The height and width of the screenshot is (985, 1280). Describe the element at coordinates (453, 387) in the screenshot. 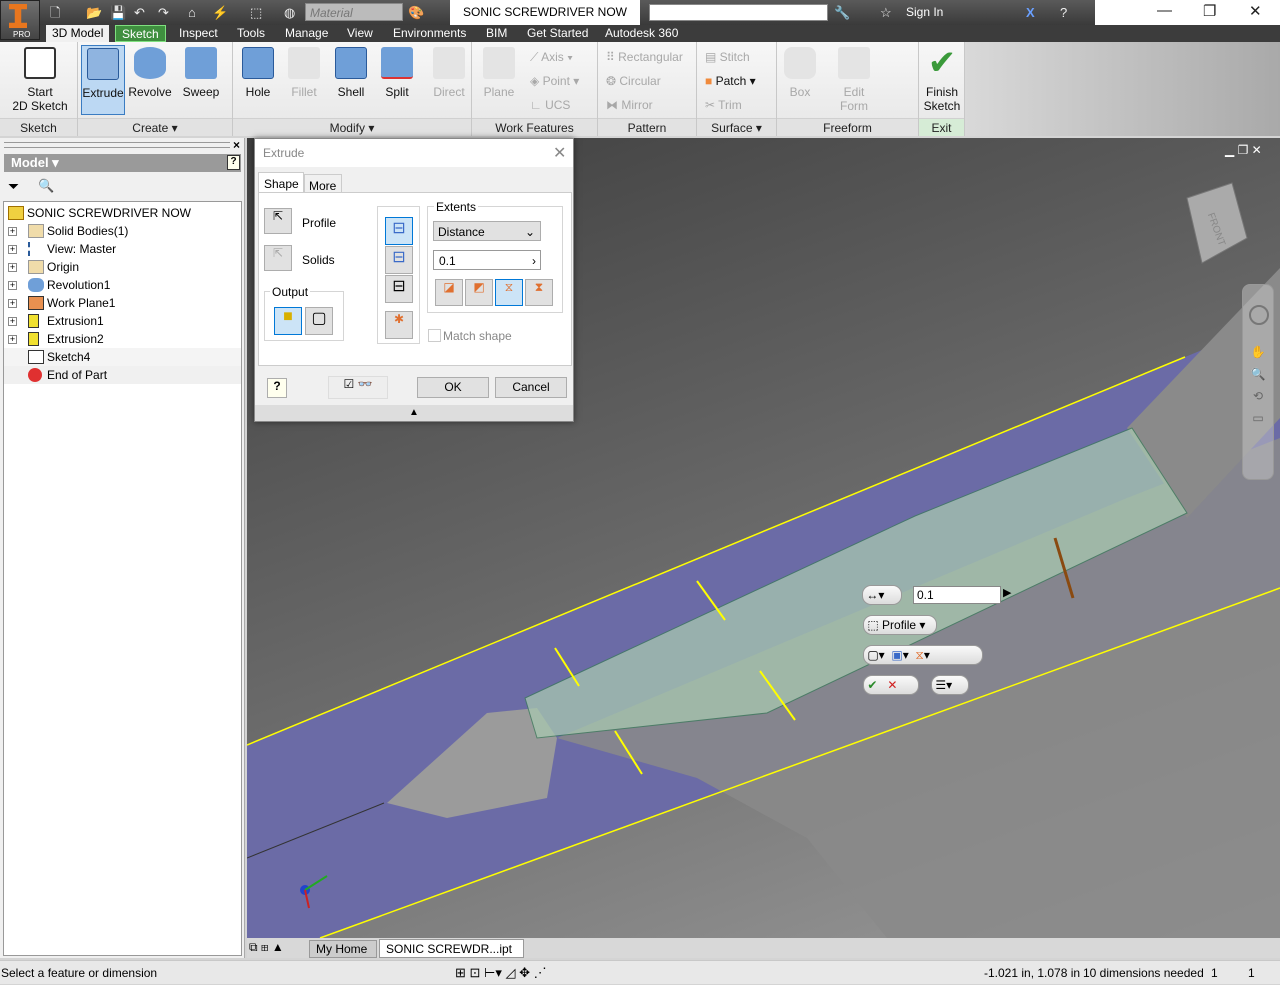

I see `ok-button: OK` at that location.